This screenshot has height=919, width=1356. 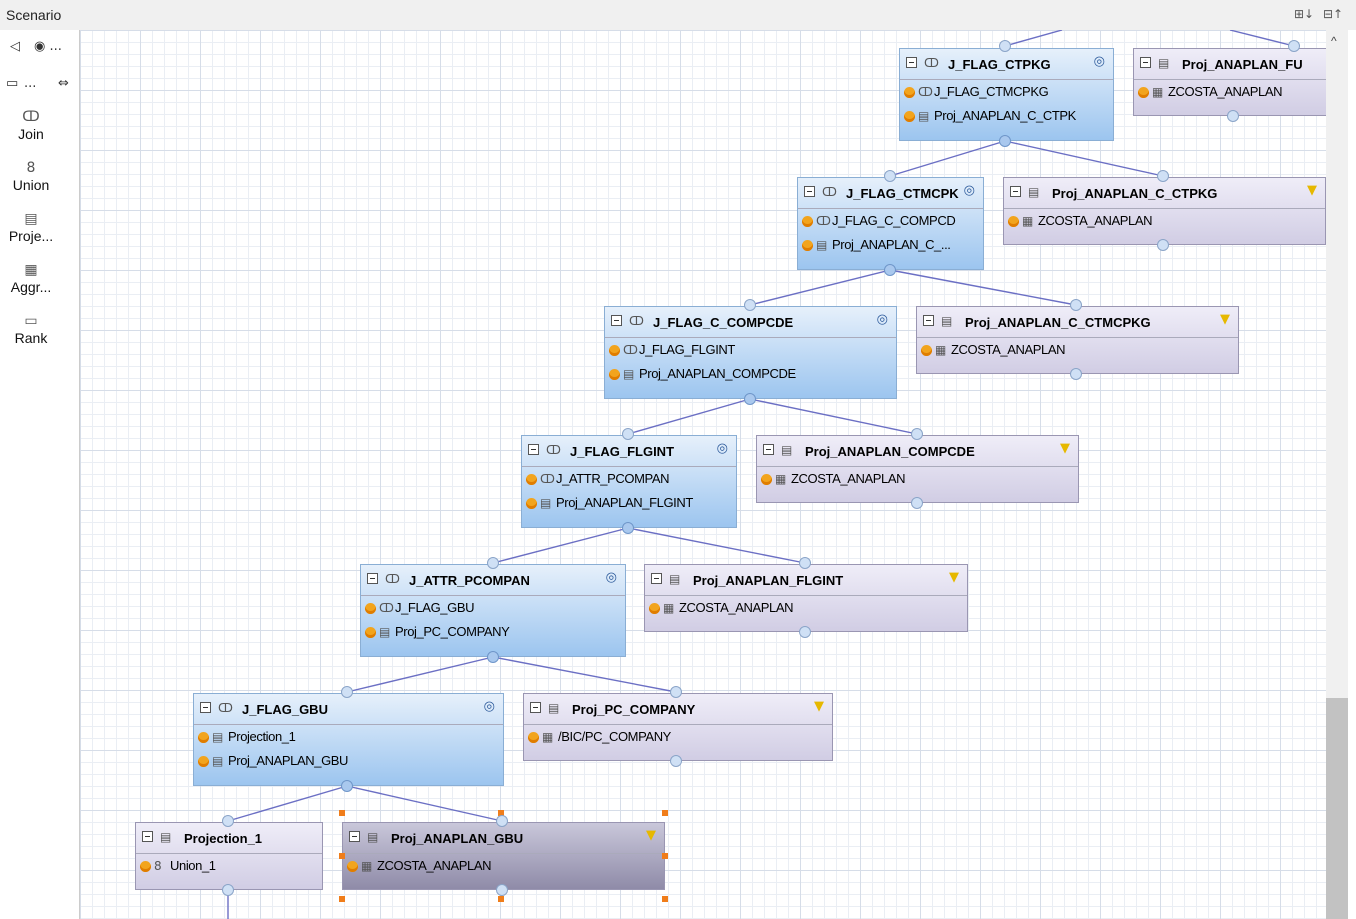 I want to click on node-projection-1: ▤ Projection_1 8 Union_1, so click(x=229, y=856).